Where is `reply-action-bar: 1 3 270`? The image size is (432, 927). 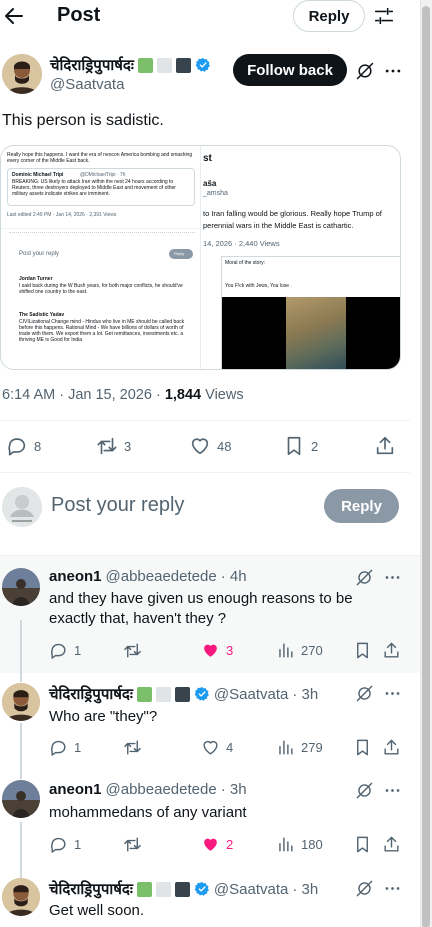 reply-action-bar: 1 3 270 is located at coordinates (226, 651).